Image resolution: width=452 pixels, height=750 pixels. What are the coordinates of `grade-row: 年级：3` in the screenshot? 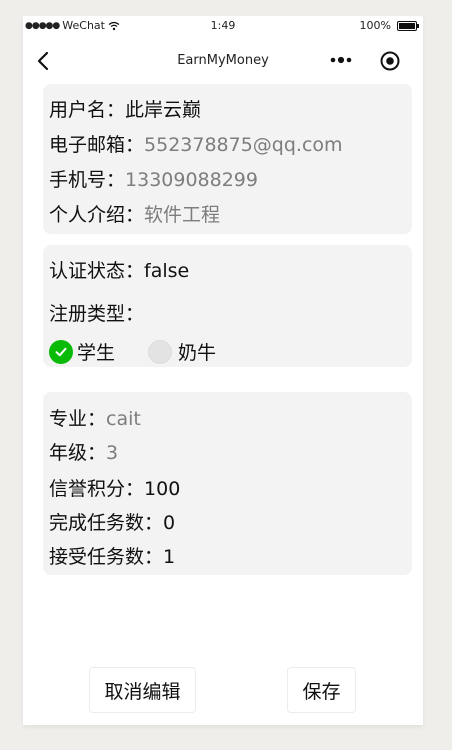 It's located at (83, 453).